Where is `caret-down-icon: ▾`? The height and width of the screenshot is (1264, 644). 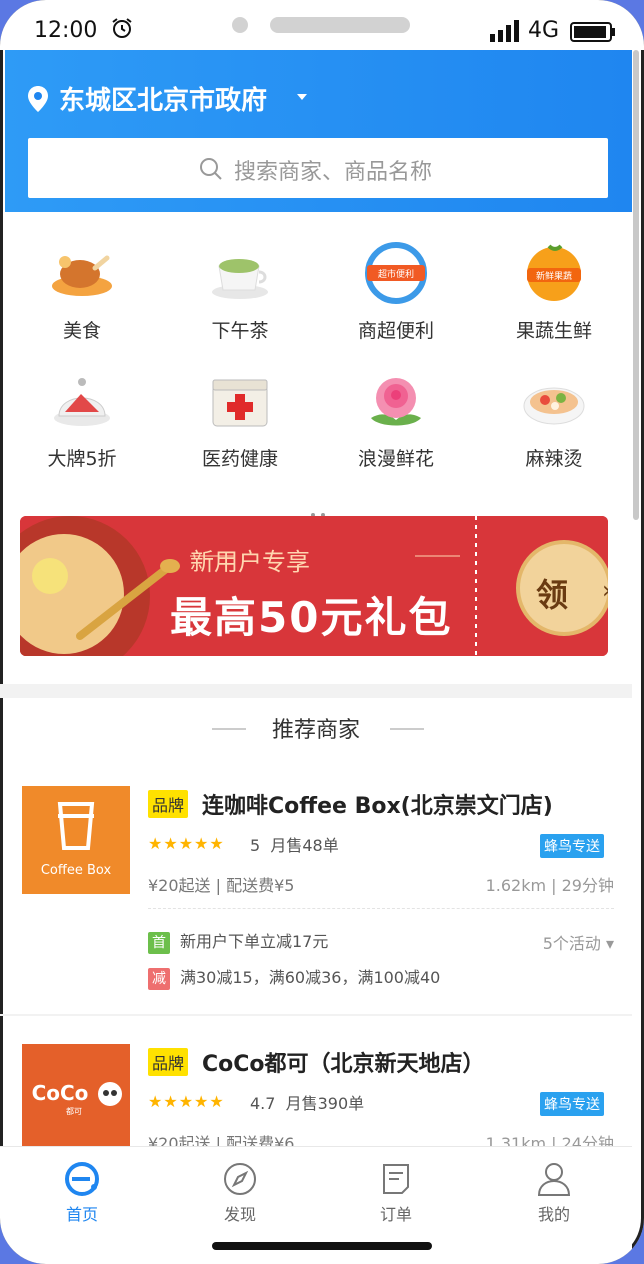
caret-down-icon: ▾ is located at coordinates (609, 943).